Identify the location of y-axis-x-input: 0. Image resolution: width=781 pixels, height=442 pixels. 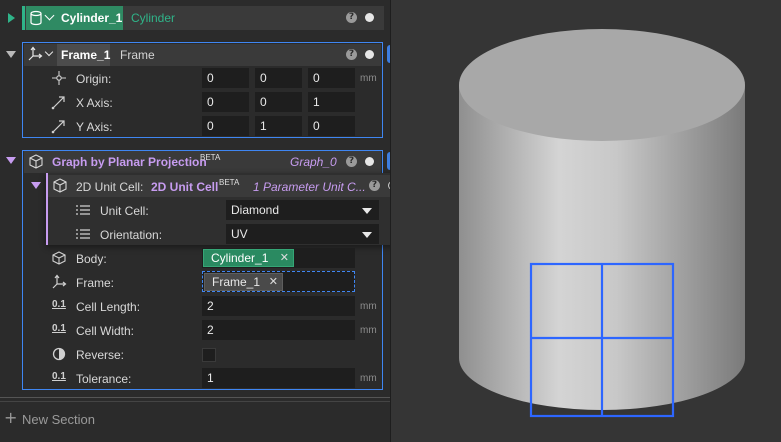
(225, 126).